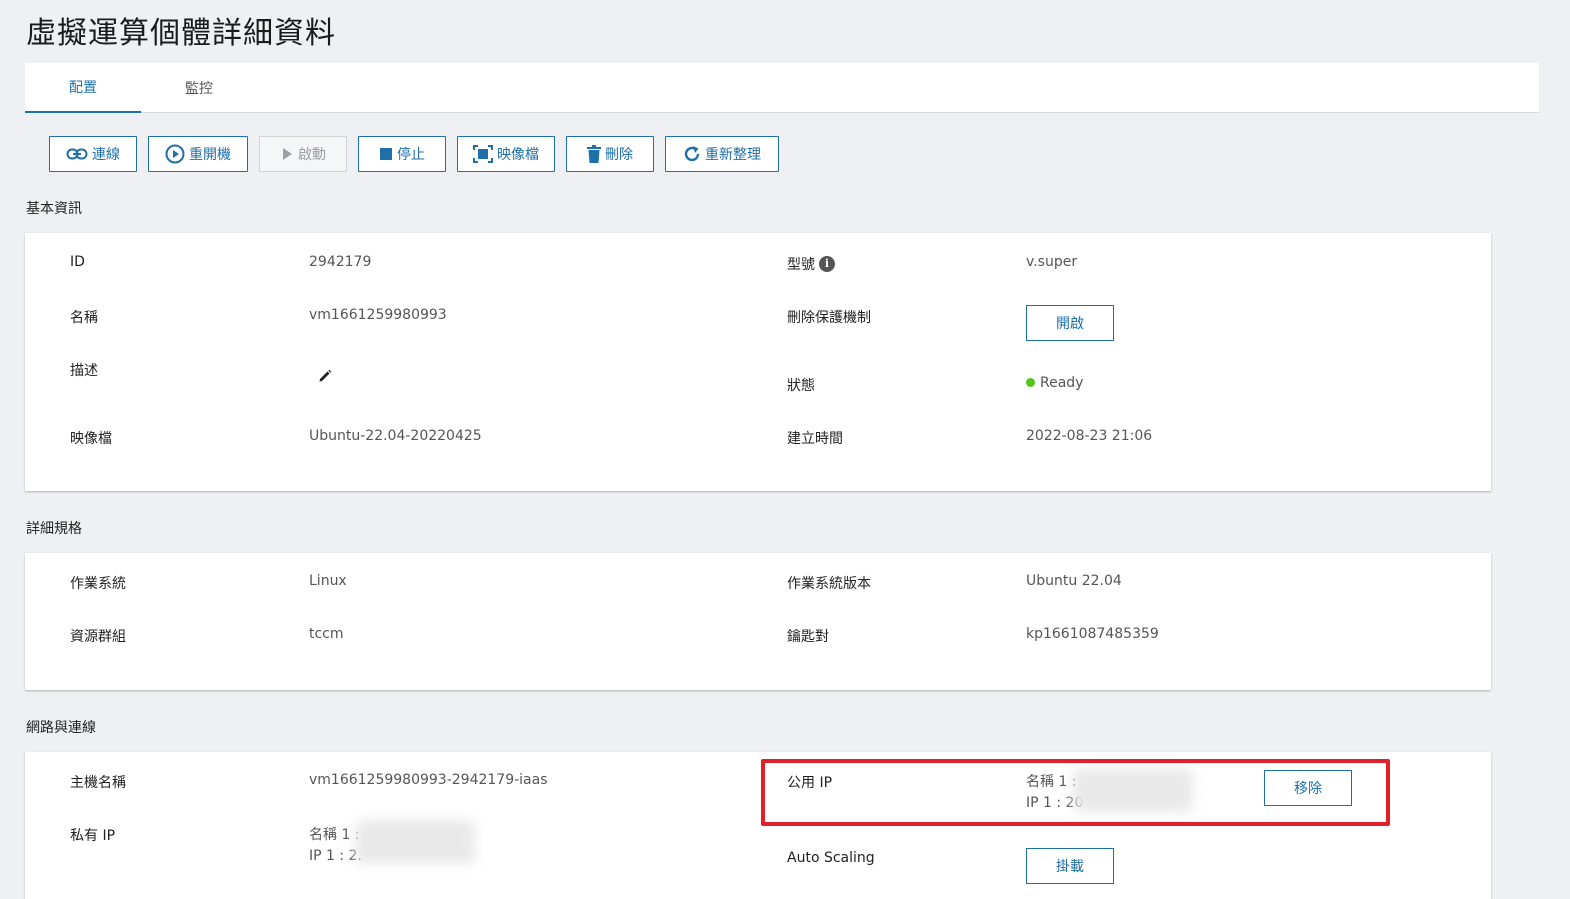 The width and height of the screenshot is (1570, 899). What do you see at coordinates (175, 154) in the screenshot?
I see `play-circle-icon` at bounding box center [175, 154].